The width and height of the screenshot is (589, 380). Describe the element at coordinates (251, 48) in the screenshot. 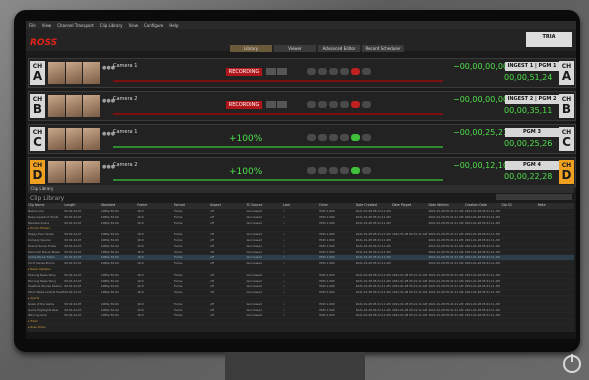

I see `tab-library: Library` at that location.